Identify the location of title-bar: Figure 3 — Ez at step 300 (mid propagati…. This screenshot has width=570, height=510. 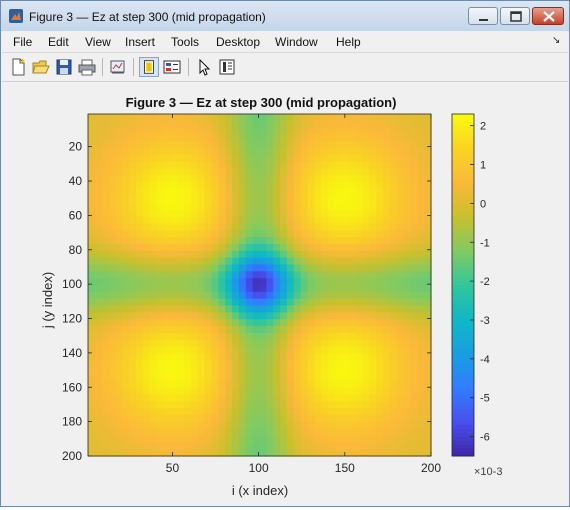
(285, 16).